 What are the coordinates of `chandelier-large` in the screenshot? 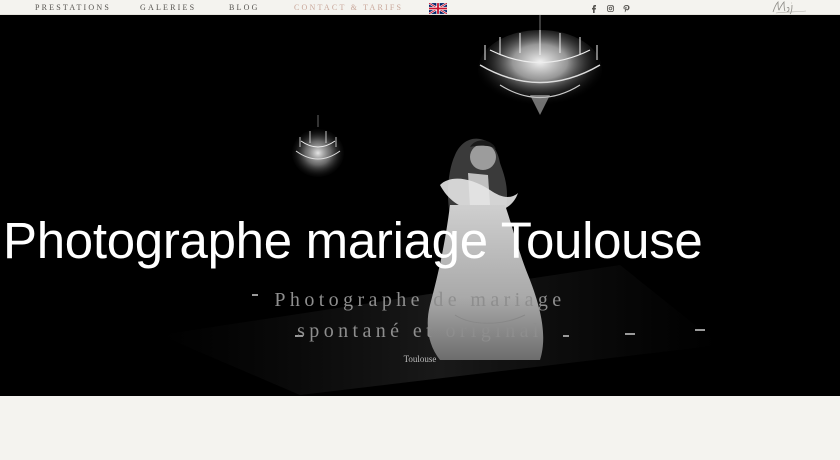 It's located at (540, 65).